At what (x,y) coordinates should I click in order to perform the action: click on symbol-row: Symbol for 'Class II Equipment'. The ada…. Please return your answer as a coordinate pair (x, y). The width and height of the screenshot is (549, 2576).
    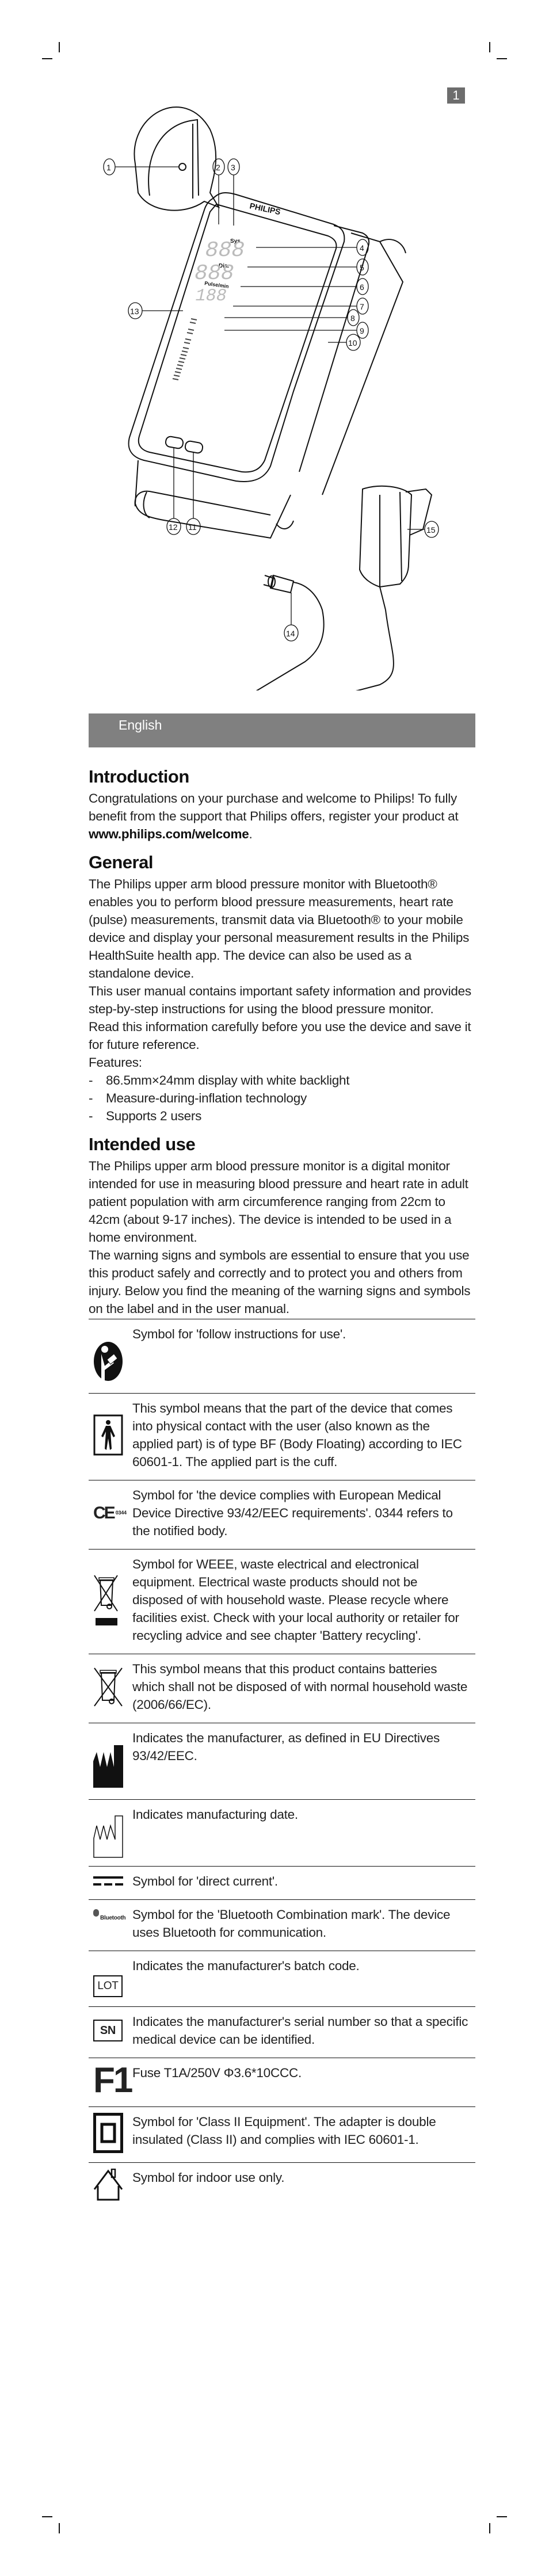
    Looking at the image, I should click on (282, 2135).